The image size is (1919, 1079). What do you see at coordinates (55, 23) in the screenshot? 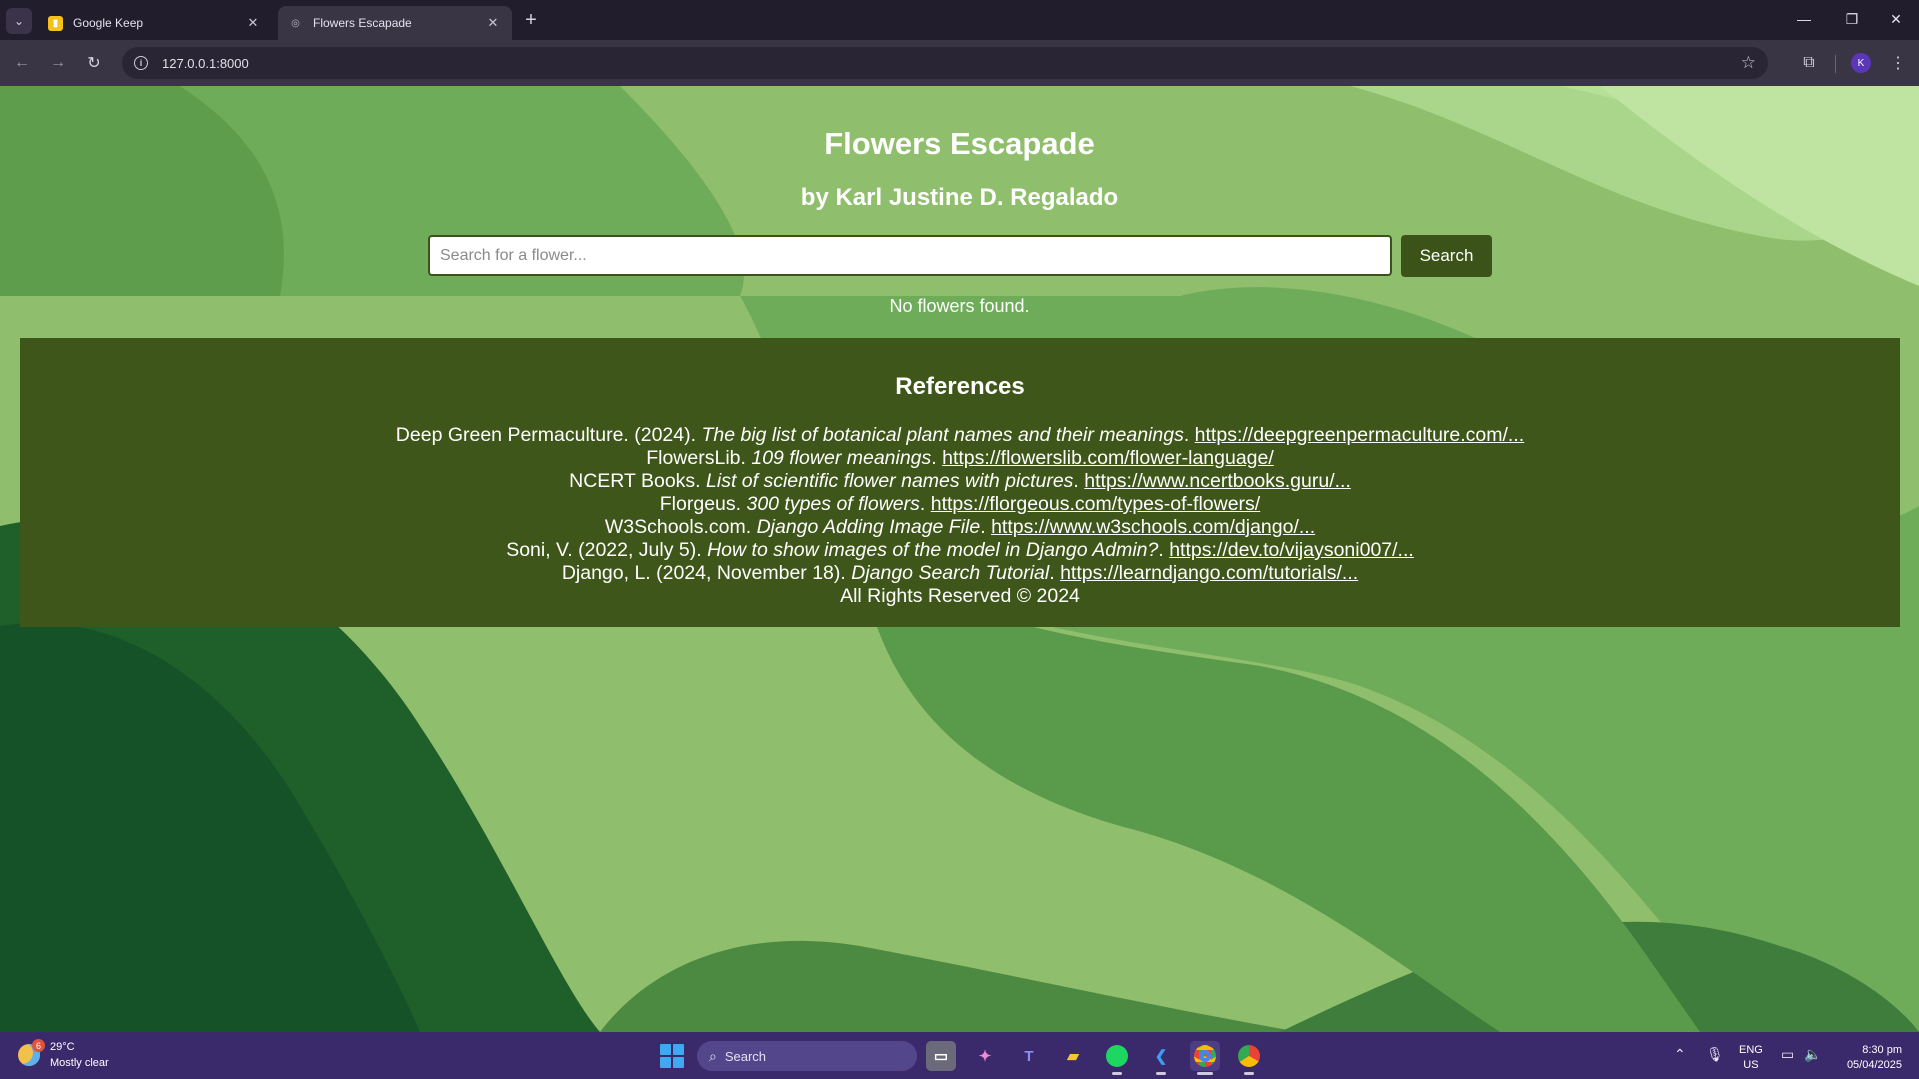
I see `google-keep-icon: ▮` at bounding box center [55, 23].